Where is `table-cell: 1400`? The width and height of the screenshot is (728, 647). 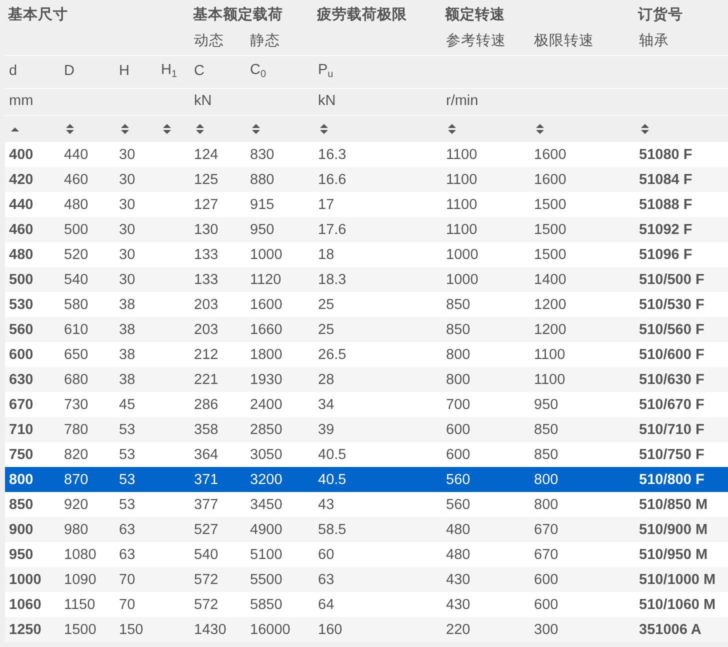 table-cell: 1400 is located at coordinates (550, 280).